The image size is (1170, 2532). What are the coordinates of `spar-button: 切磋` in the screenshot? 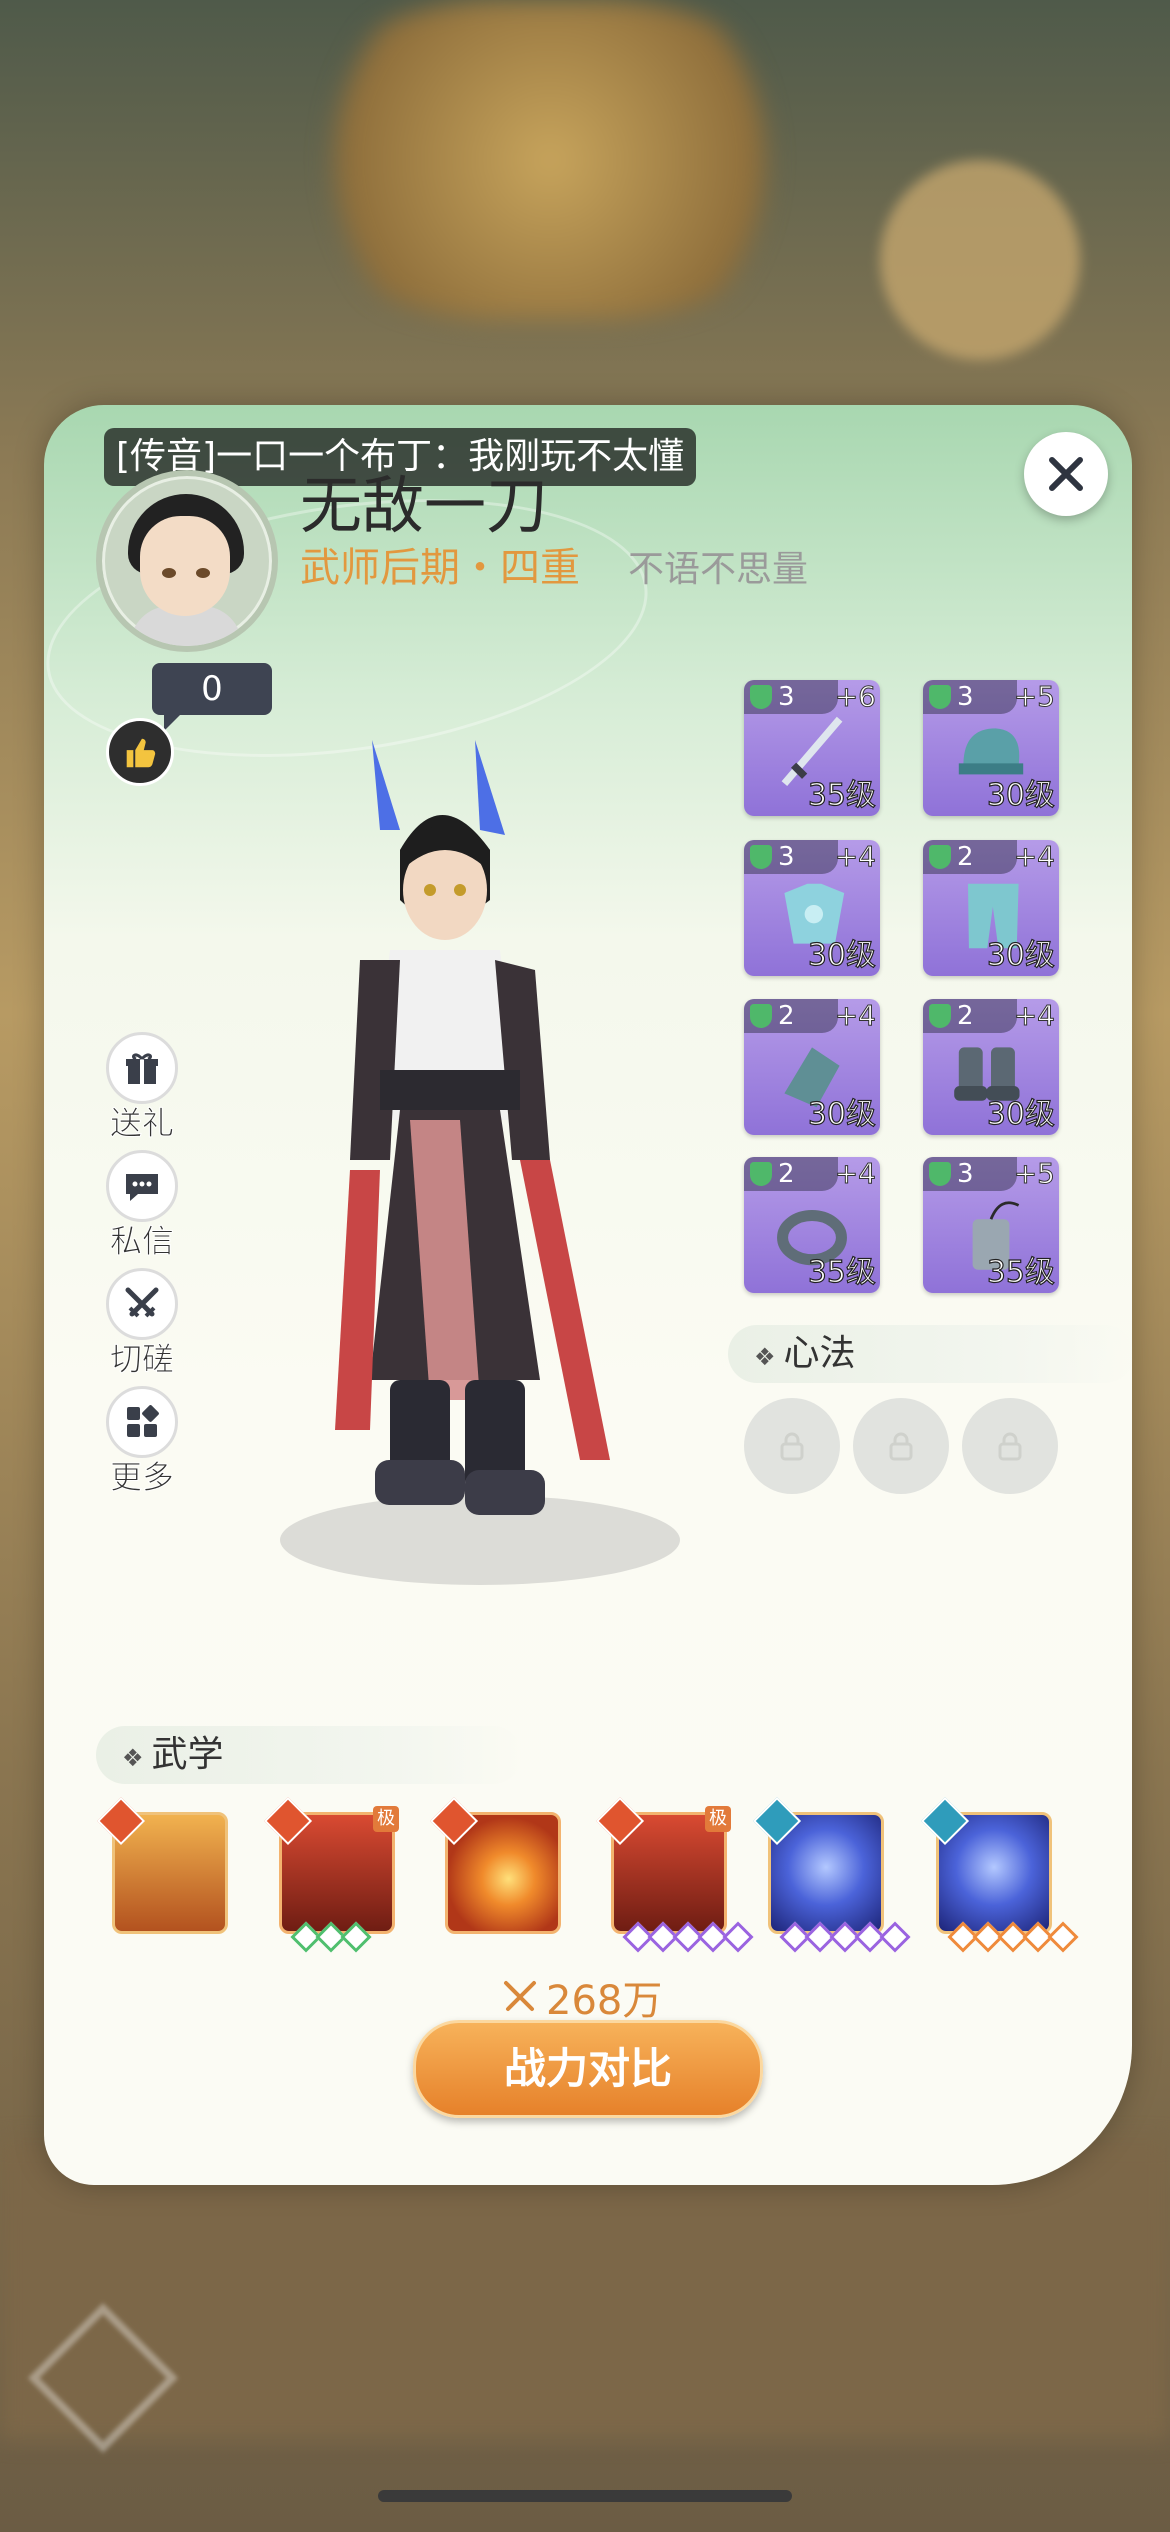 It's located at (142, 1327).